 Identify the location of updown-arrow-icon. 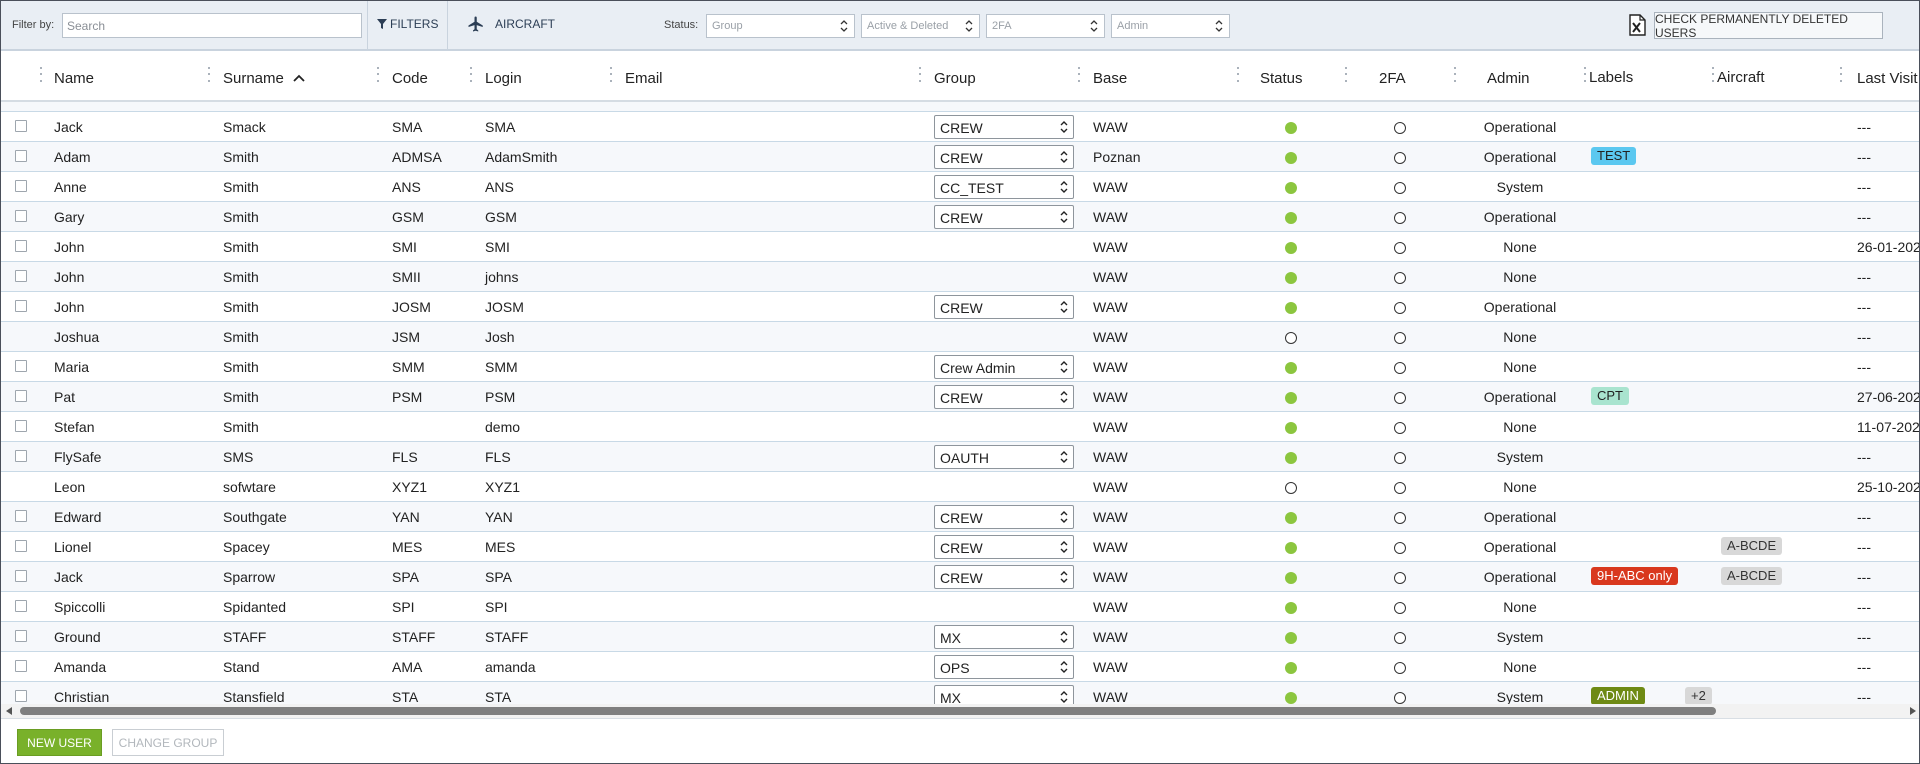
(1064, 157).